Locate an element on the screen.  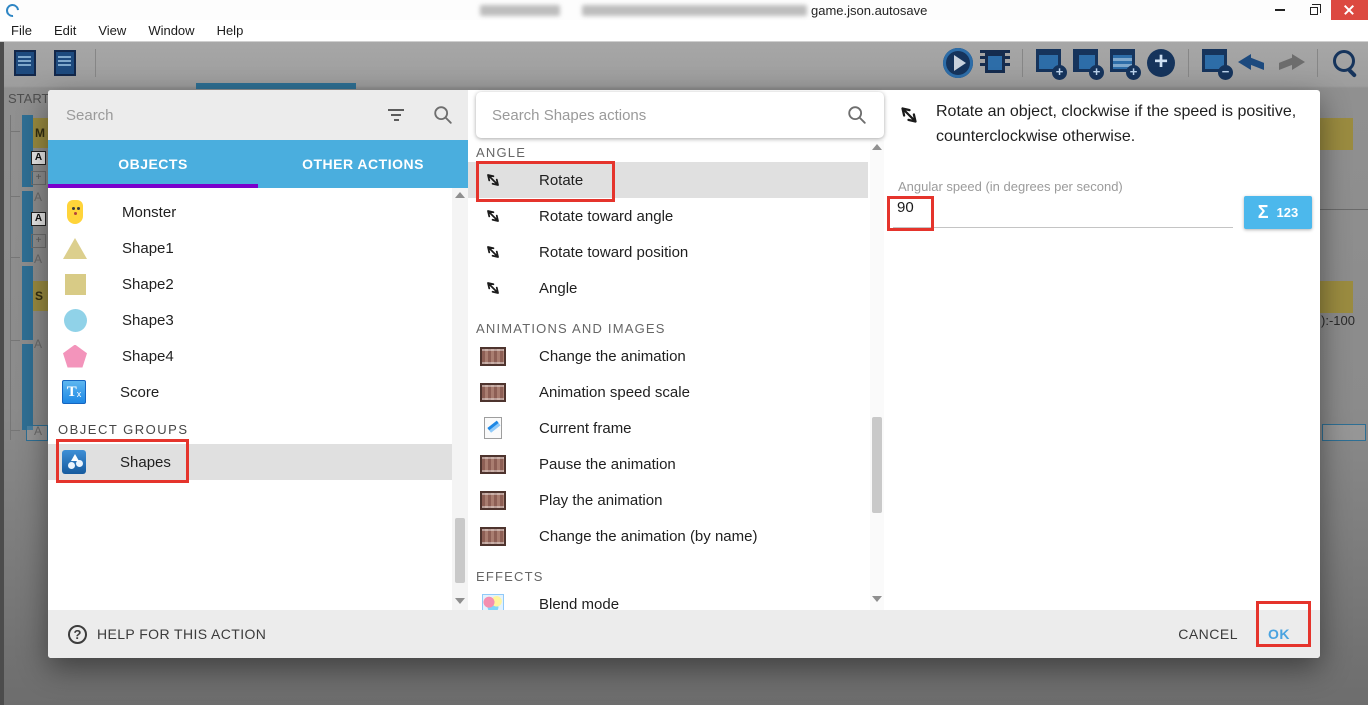
action-label: Angle is located at coordinates (558, 288).